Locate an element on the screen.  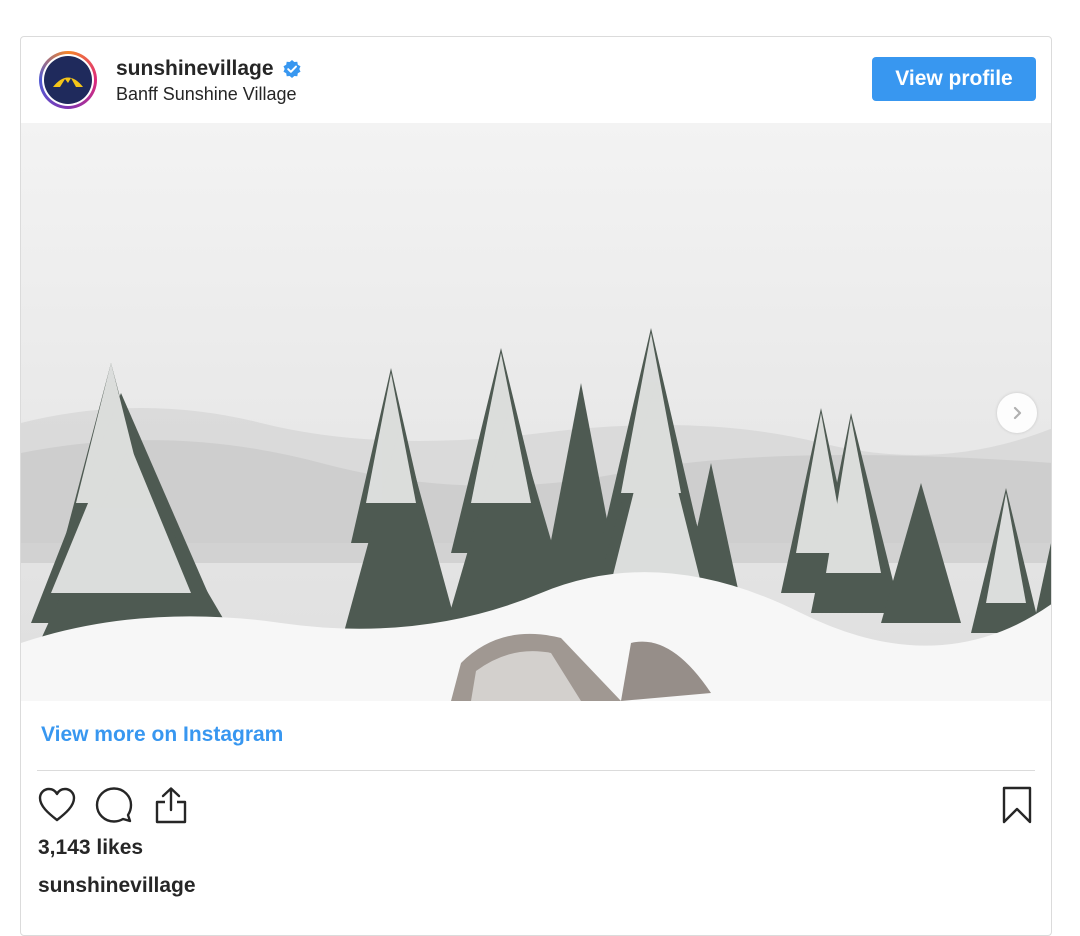
sunshine-village-logo is located at coordinates (68, 80).